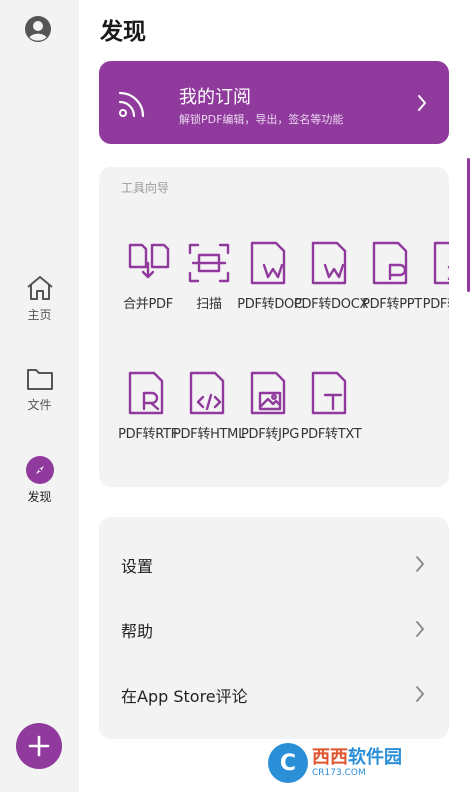 The image size is (471, 792). I want to click on page-title: 发现, so click(123, 32).